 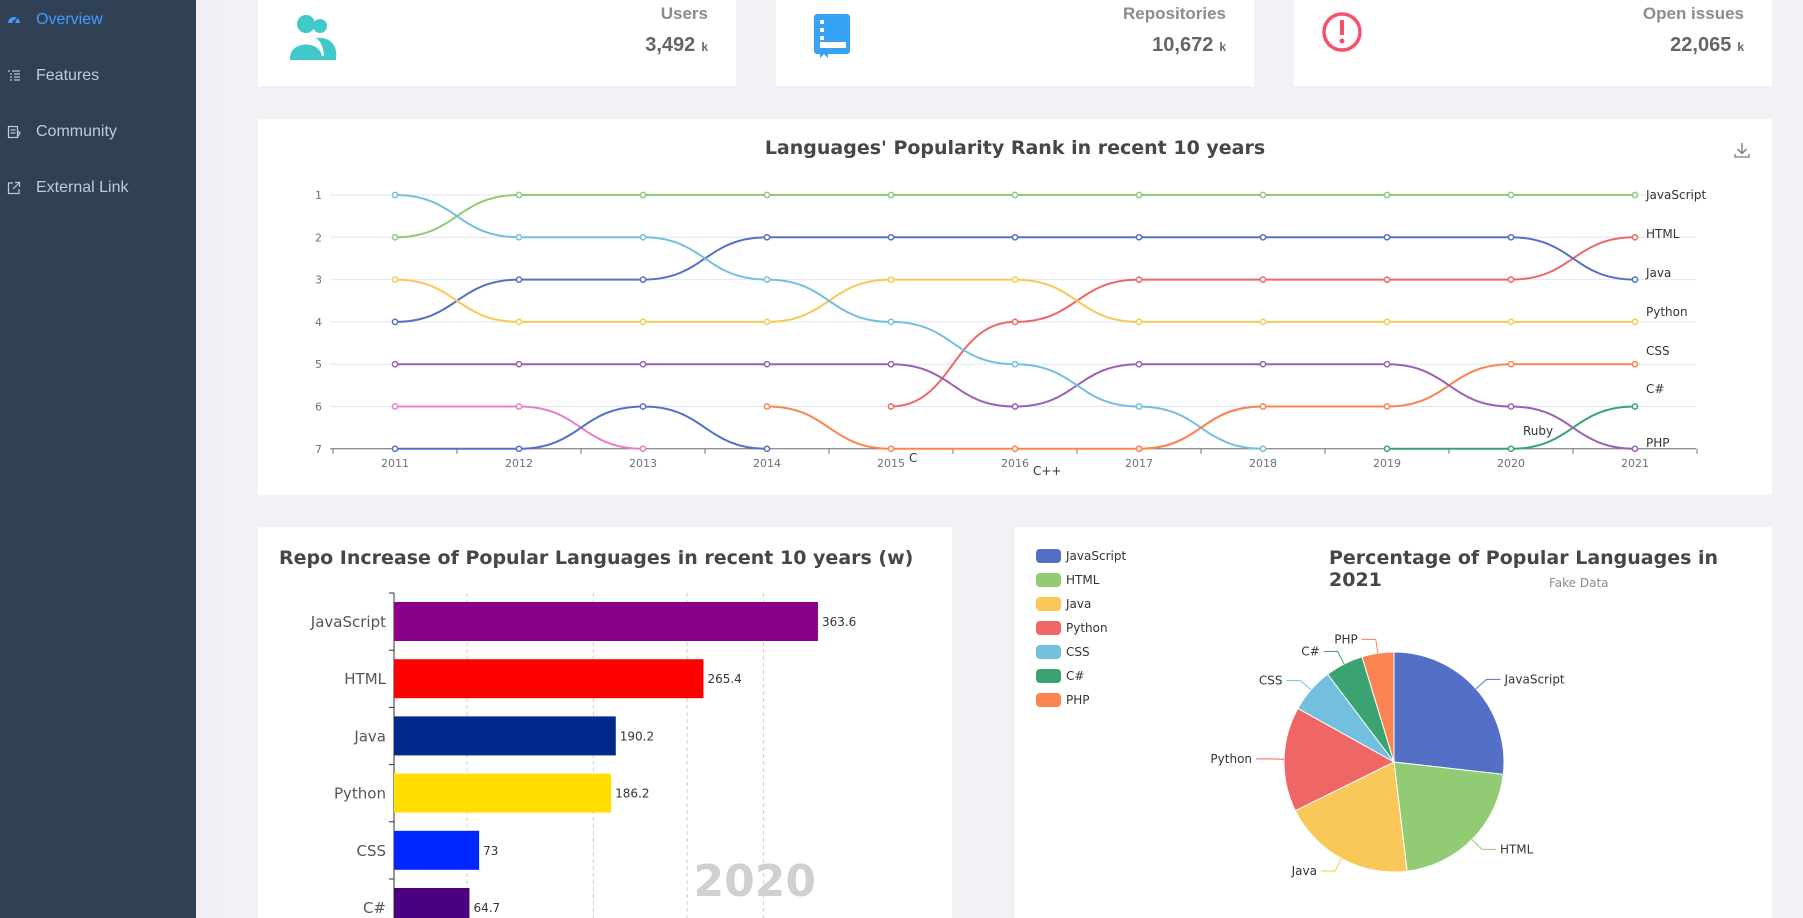 I want to click on legend-label: C#, so click(x=1075, y=676).